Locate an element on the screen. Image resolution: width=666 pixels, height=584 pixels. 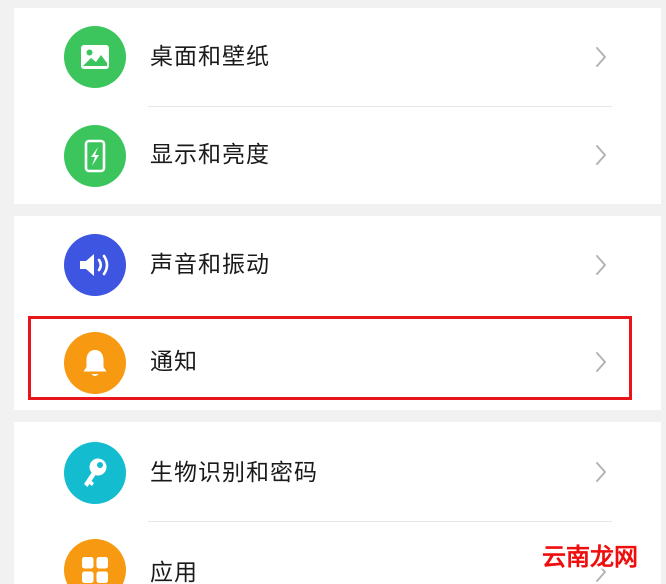
watermark: 云南龙网 is located at coordinates (590, 557).